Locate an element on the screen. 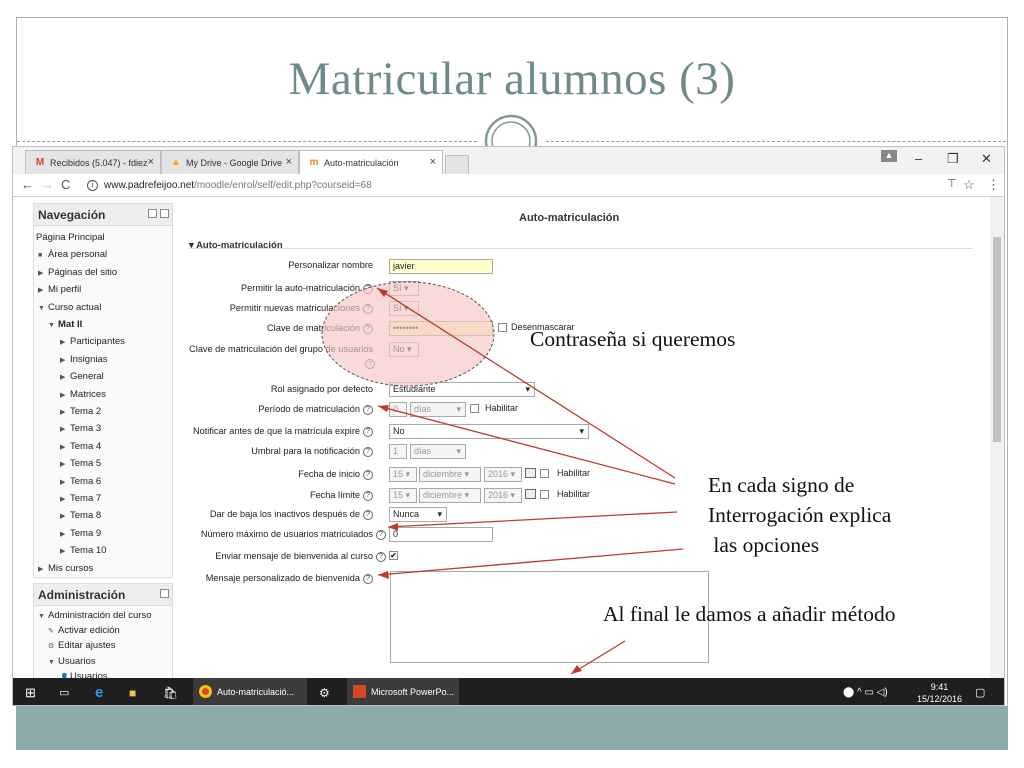 This screenshot has width=1024, height=768. annotation-final: Al final le damos a añadir método is located at coordinates (749, 614).